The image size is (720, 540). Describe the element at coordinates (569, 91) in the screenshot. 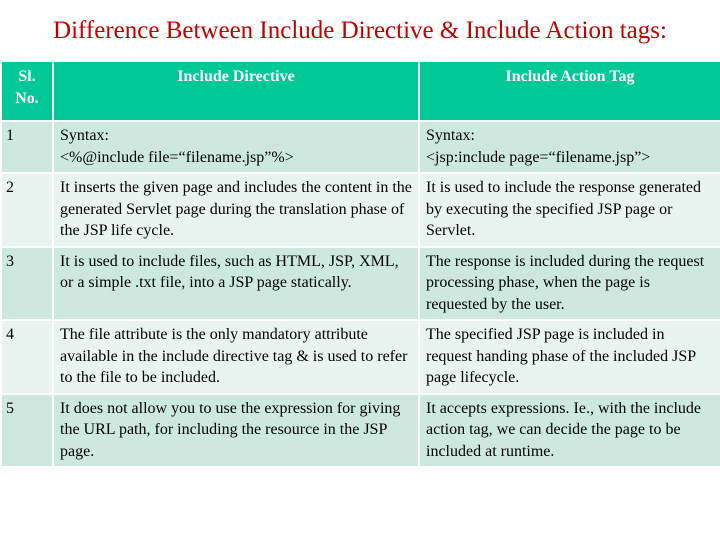

I see `header-include-action: Include Action Tag` at that location.